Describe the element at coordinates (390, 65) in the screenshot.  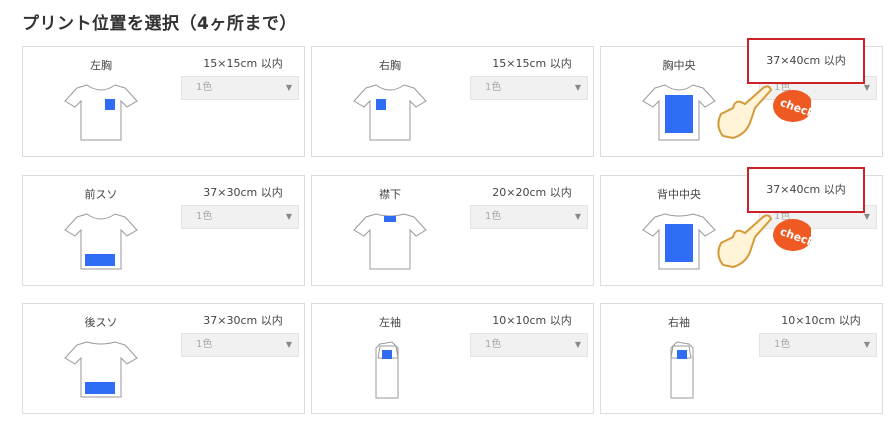
I see `position-name: 右胸` at that location.